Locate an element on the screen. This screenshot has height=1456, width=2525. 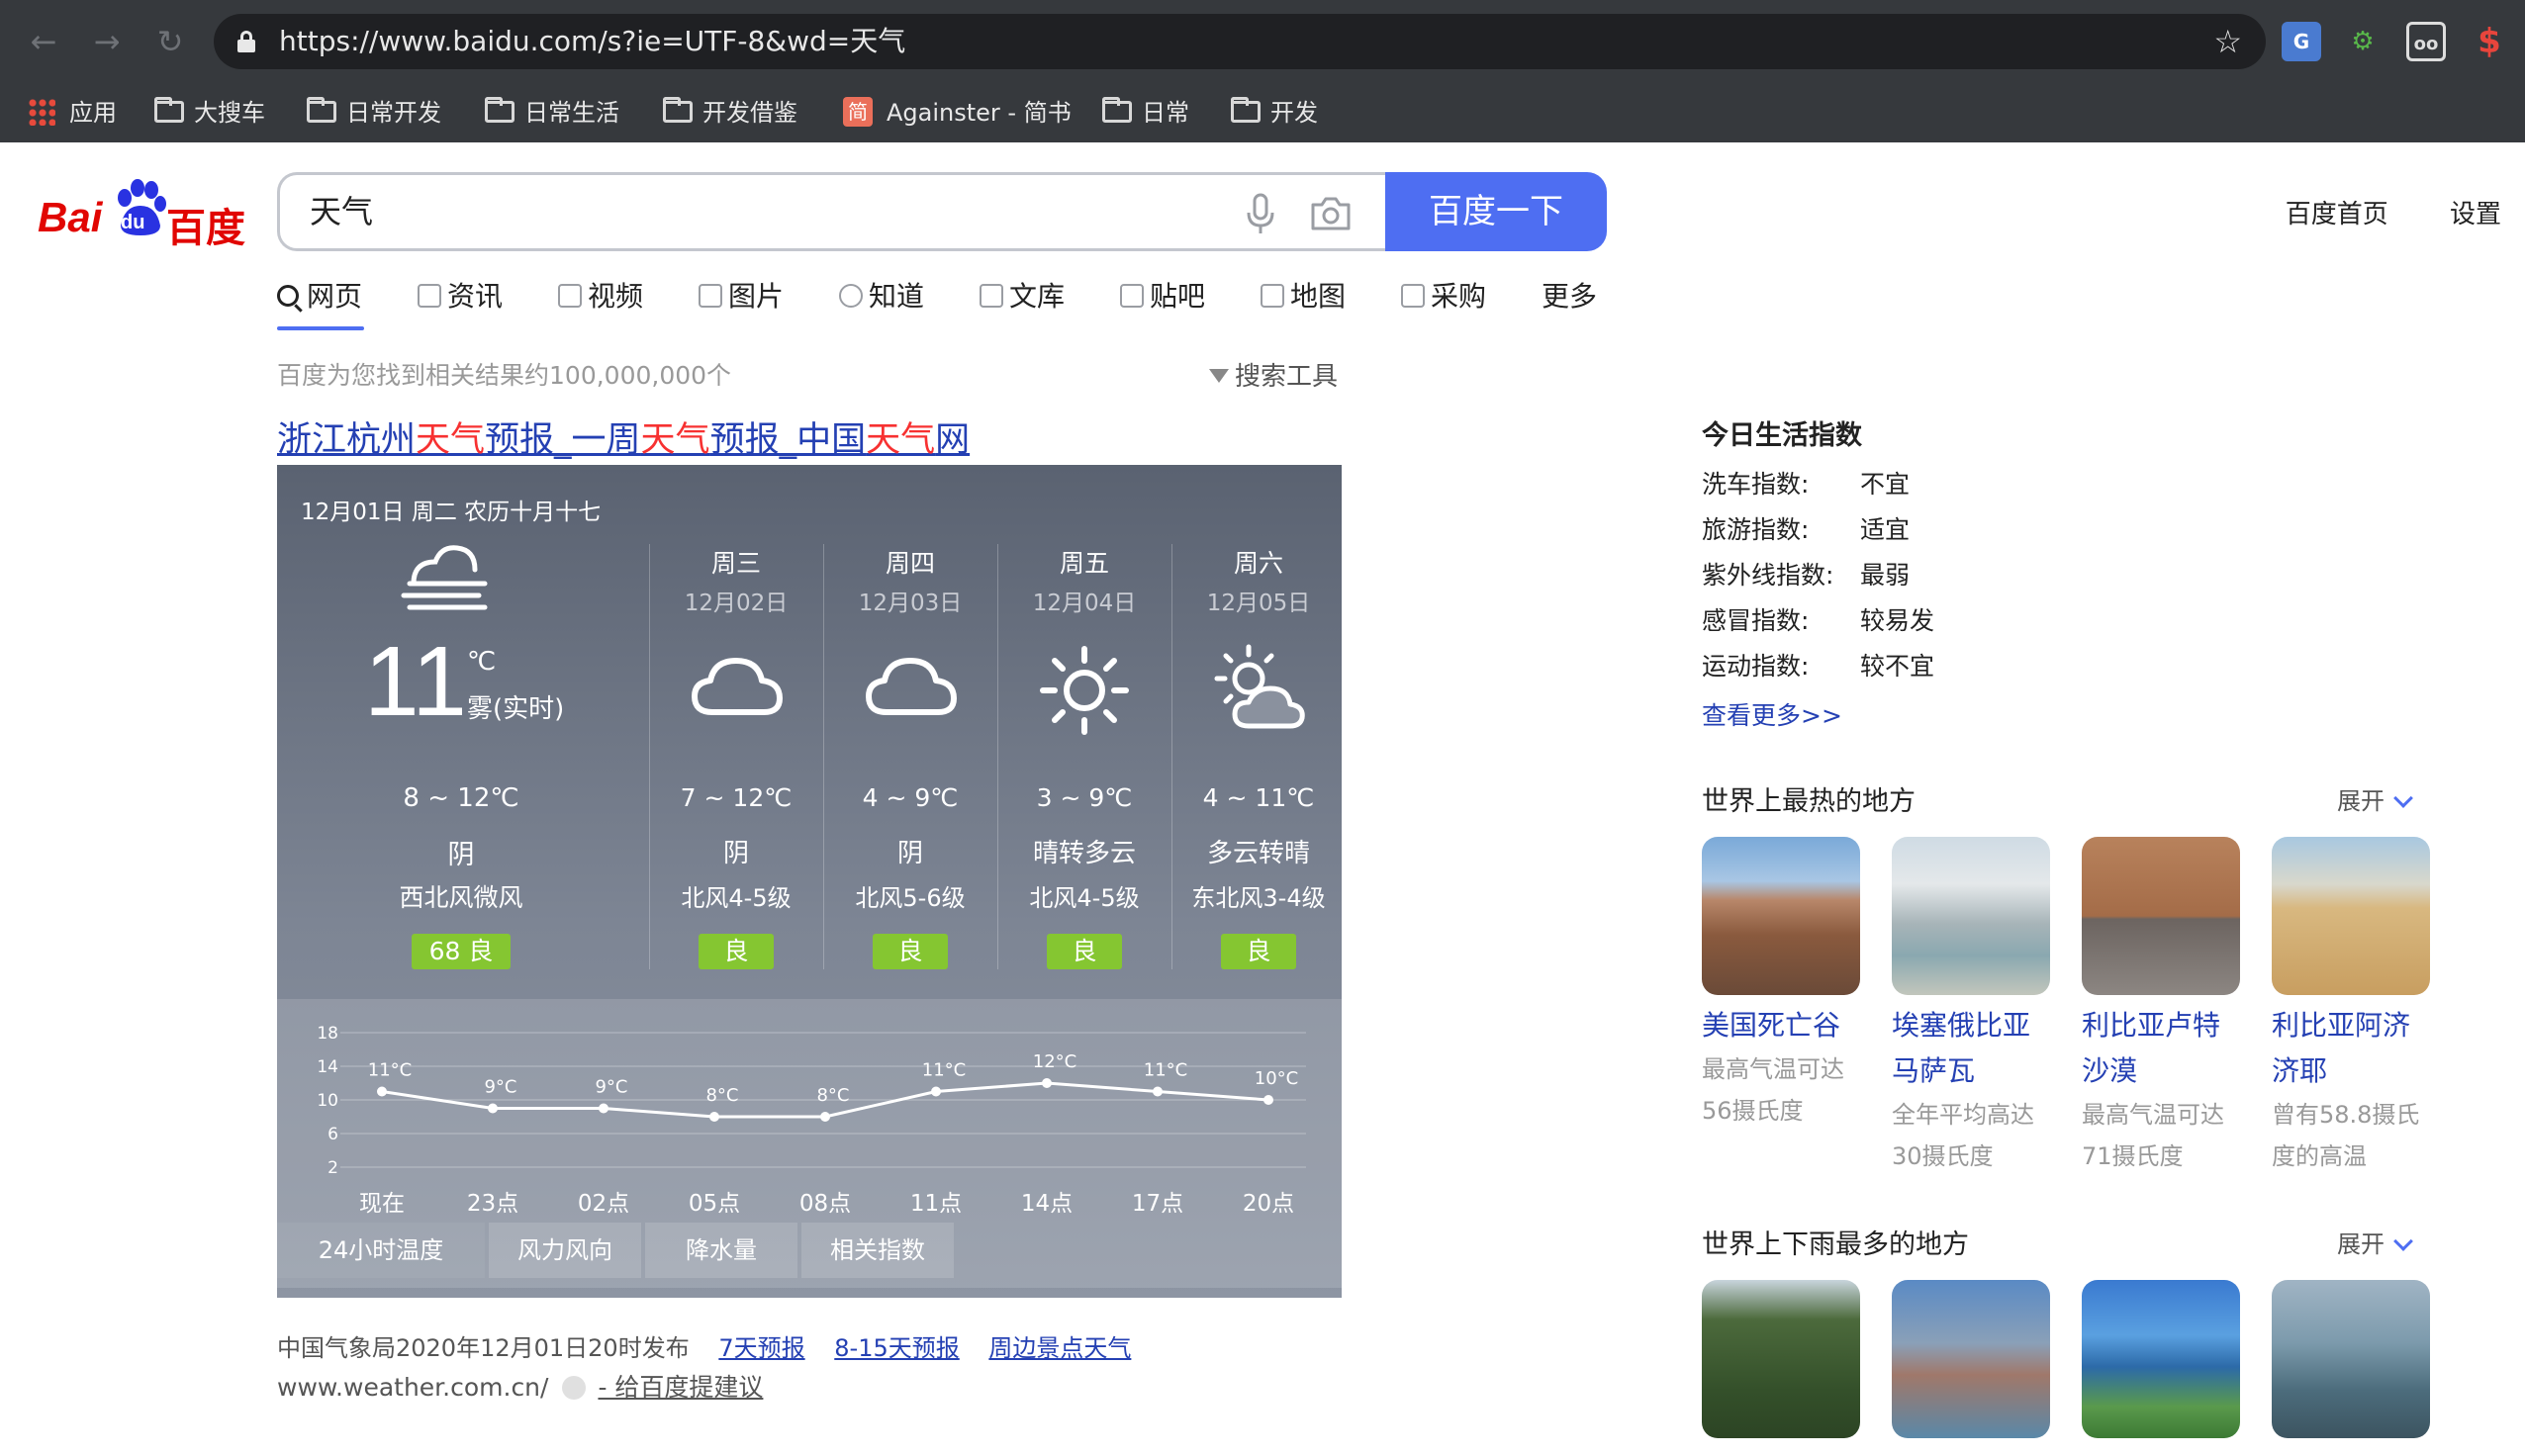
tab-tieba: 贴吧 is located at coordinates (1162, 302).